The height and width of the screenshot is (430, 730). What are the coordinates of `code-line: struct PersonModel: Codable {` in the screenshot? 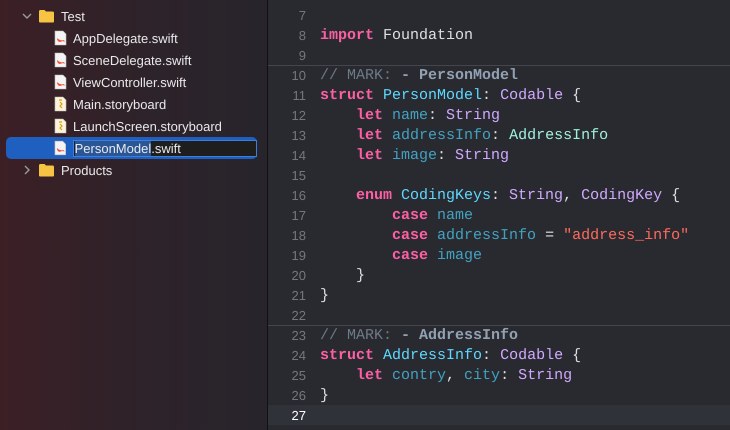 It's located at (450, 95).